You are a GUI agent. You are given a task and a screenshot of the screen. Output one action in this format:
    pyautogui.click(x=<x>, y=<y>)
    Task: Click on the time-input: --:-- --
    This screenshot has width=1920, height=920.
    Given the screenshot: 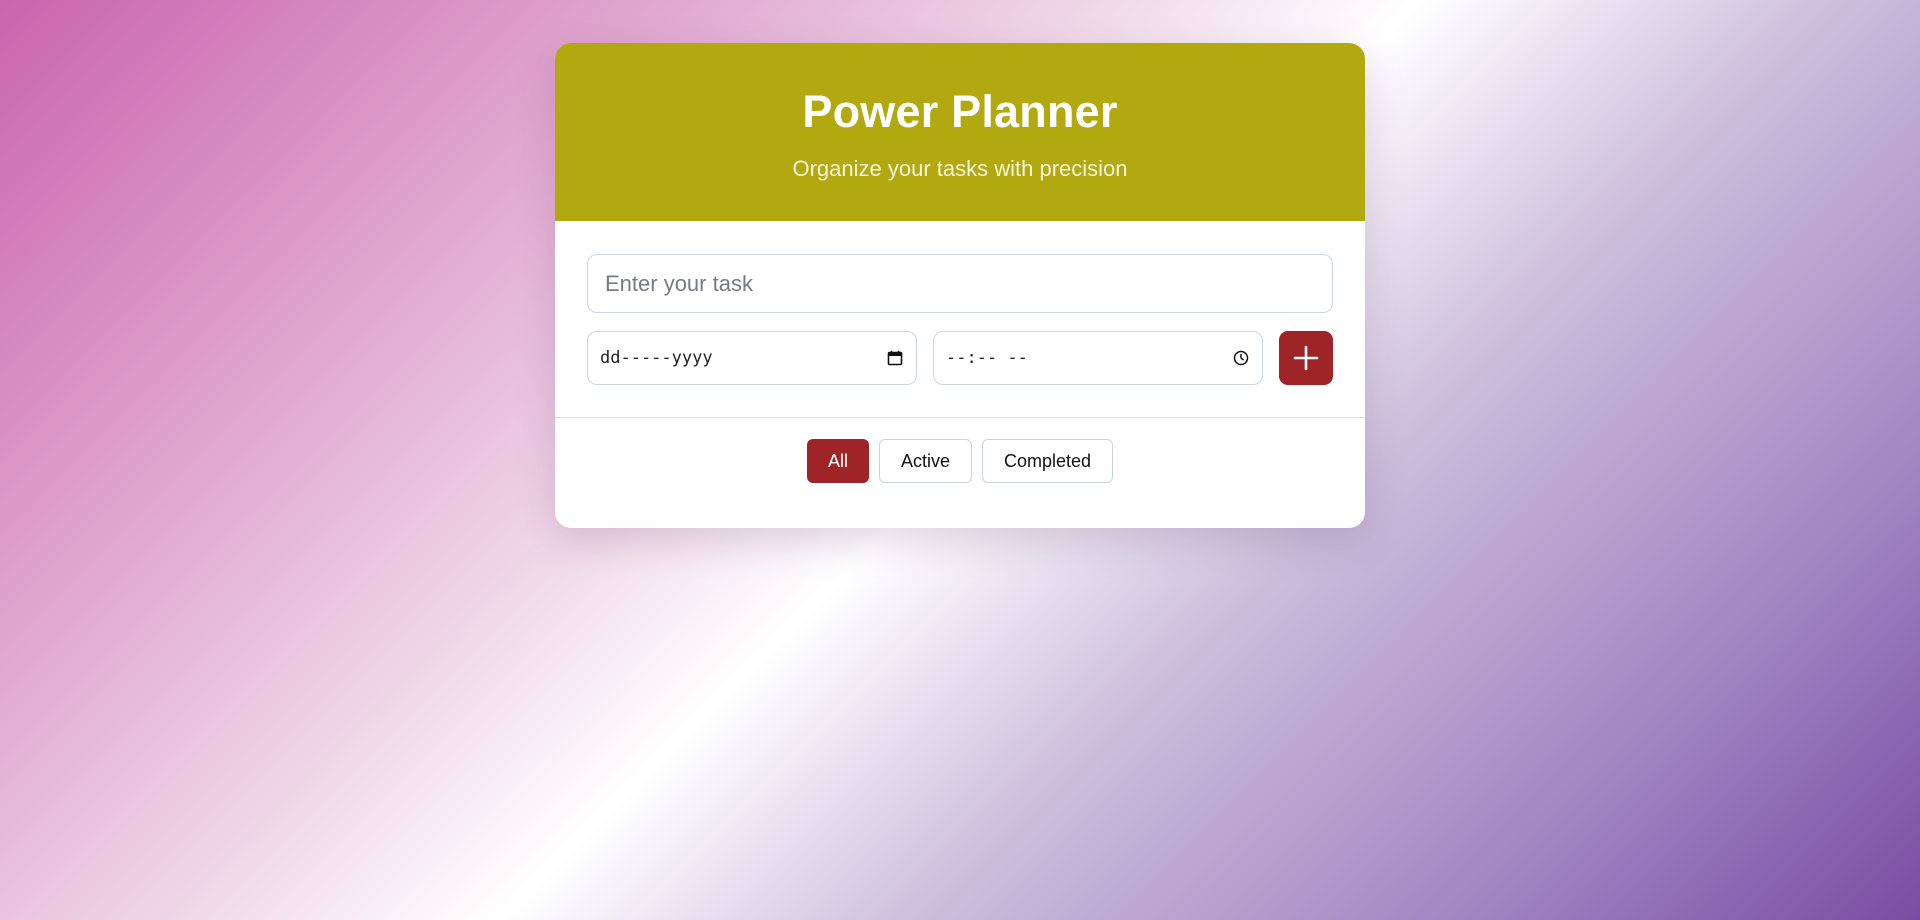 What is the action you would take?
    pyautogui.click(x=1098, y=358)
    